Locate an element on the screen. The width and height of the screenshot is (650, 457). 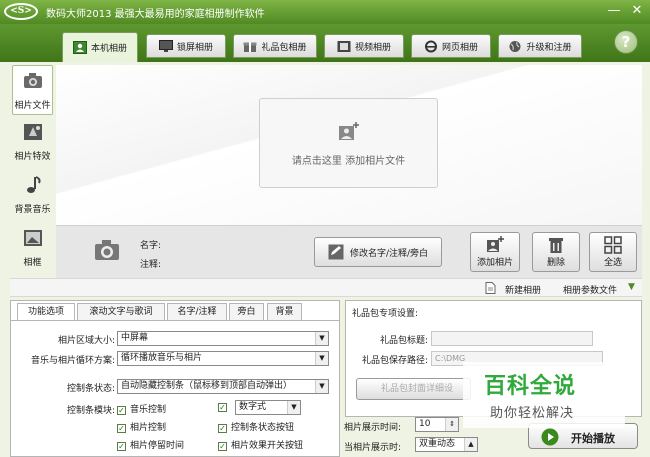
sidebar-item-photo-frame: 相框 is located at coordinates (32, 248).